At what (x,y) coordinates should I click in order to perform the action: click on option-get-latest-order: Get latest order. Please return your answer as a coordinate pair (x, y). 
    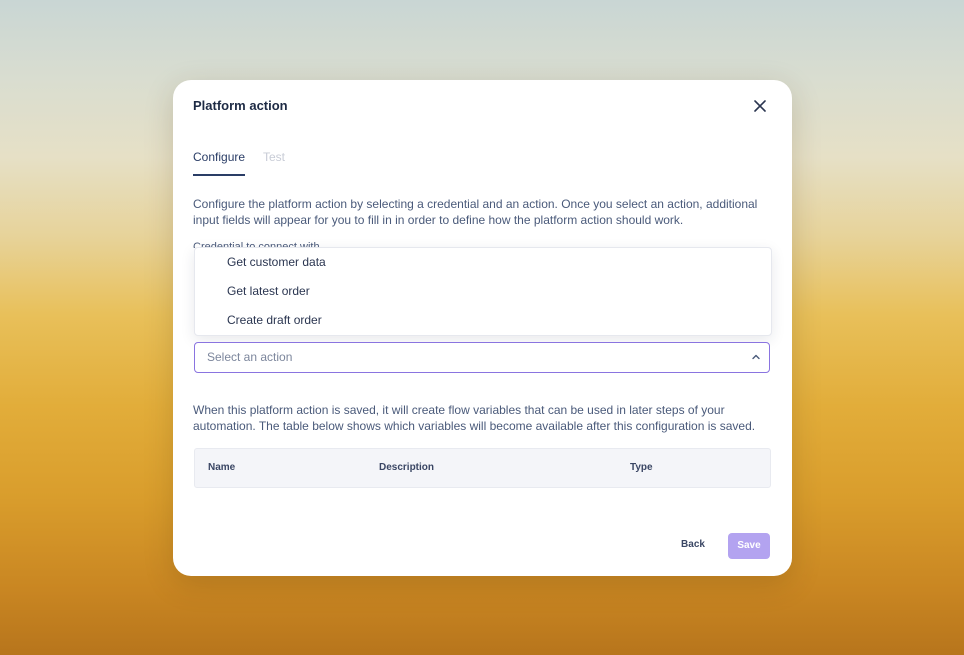
    Looking at the image, I should click on (483, 291).